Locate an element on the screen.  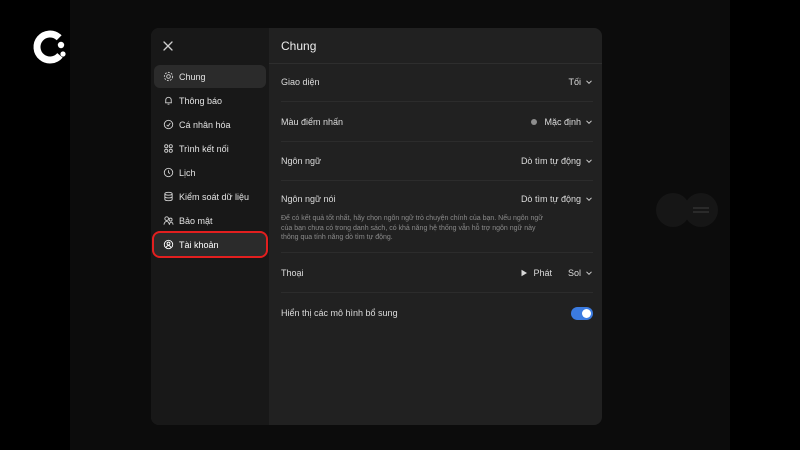
play-voice-button: Phát is located at coordinates (536, 273).